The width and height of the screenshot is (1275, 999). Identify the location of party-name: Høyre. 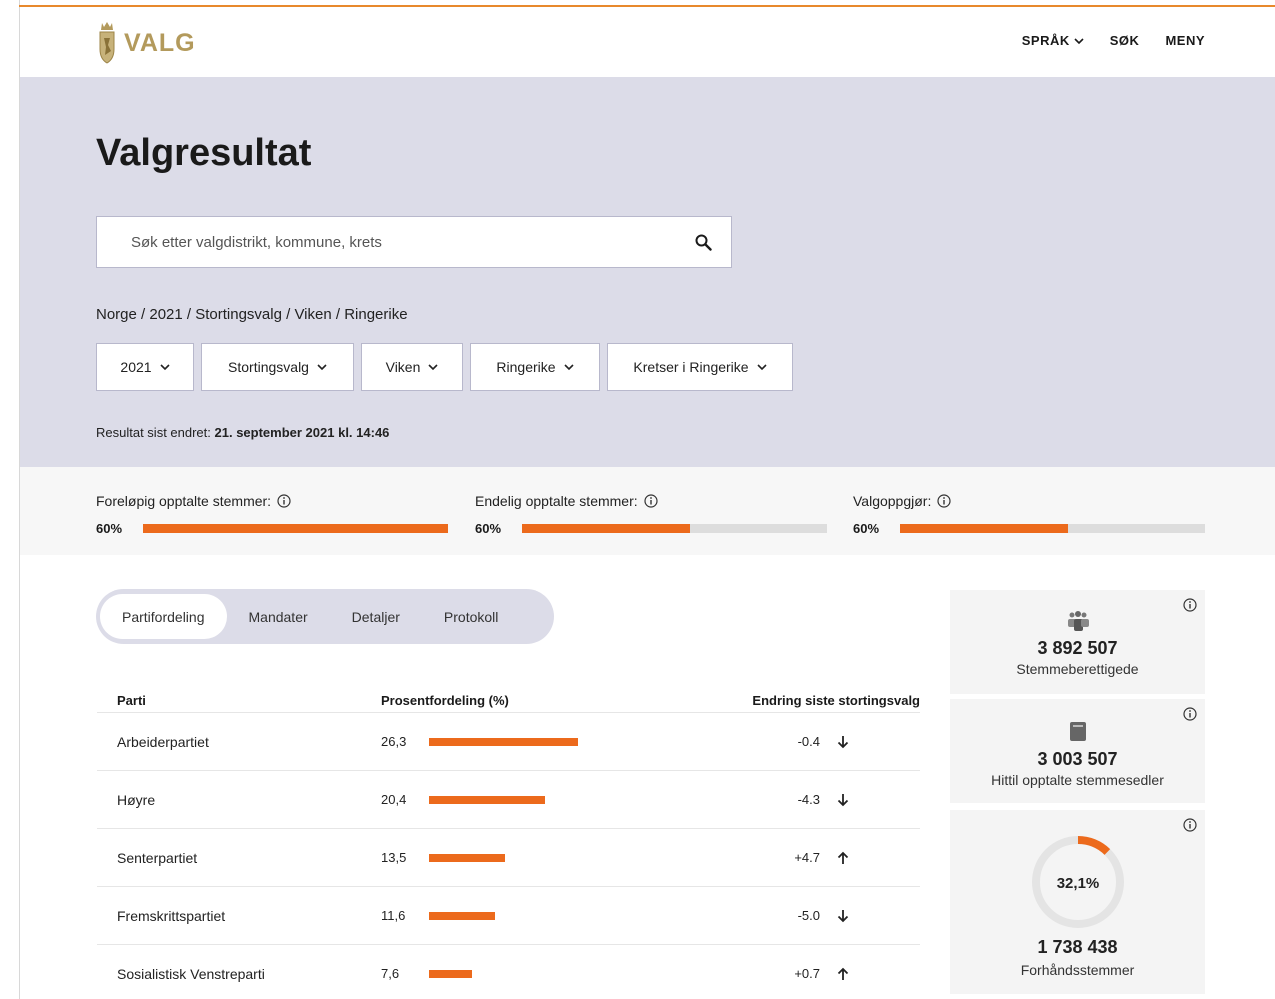
(136, 799).